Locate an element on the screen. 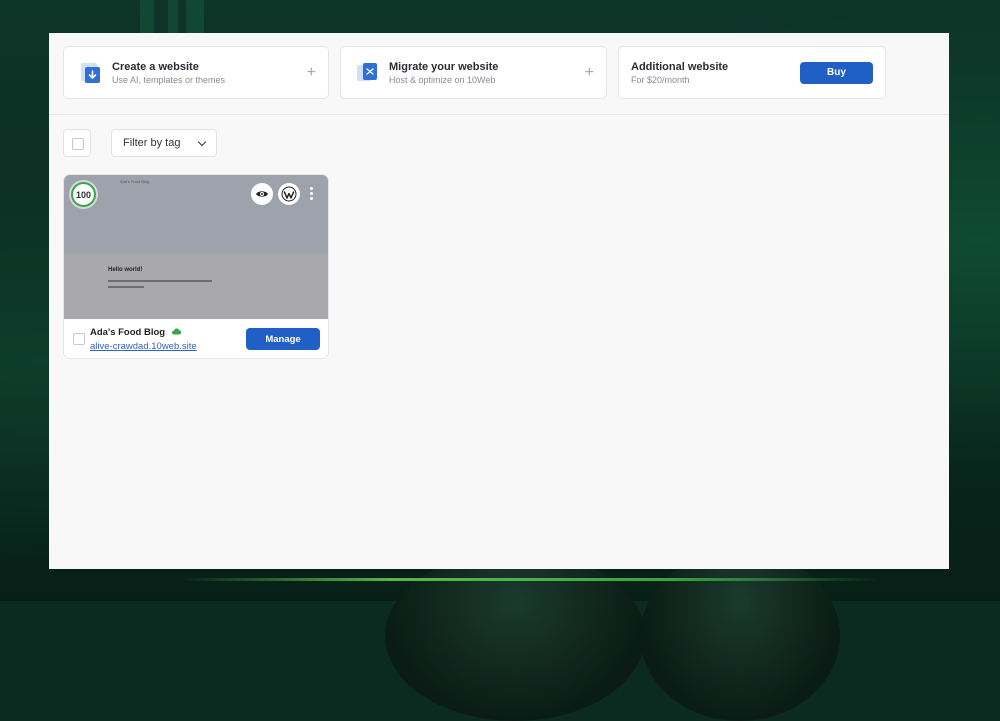 Image resolution: width=1000 pixels, height=721 pixels. preview-site-title: Ada's Food Blog is located at coordinates (135, 181).